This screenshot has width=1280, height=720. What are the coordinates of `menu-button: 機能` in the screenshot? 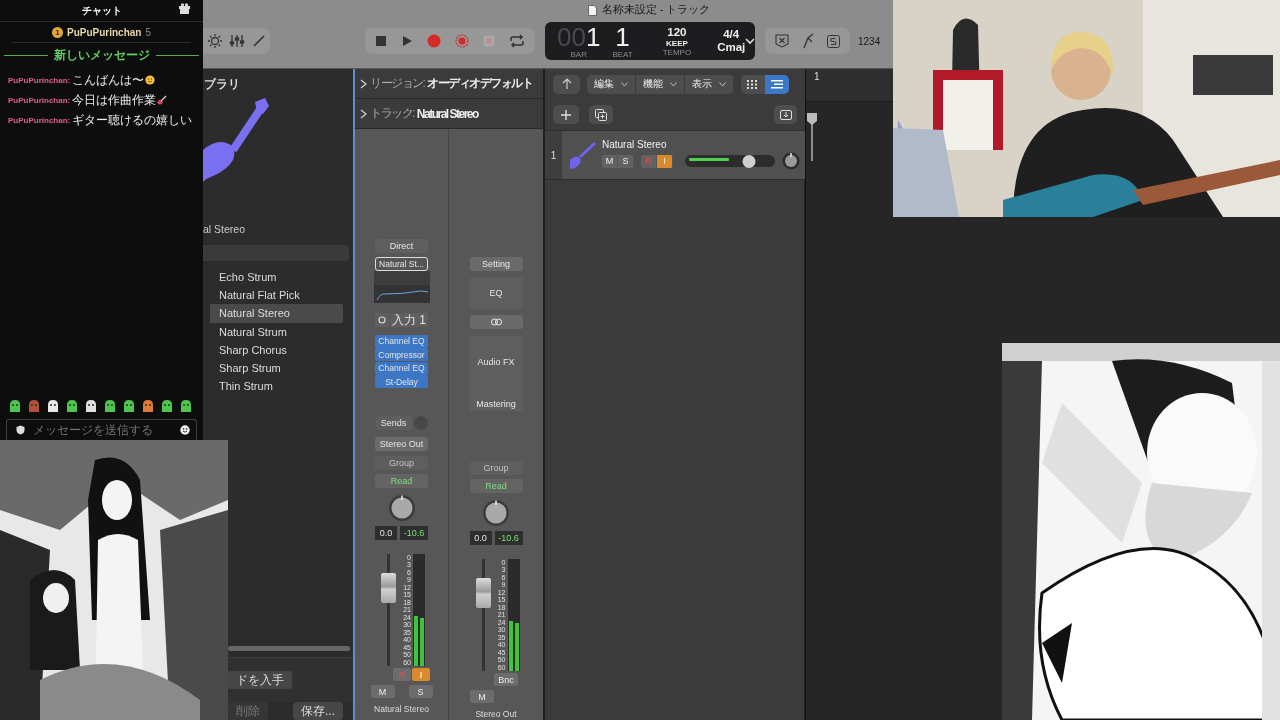 It's located at (660, 84).